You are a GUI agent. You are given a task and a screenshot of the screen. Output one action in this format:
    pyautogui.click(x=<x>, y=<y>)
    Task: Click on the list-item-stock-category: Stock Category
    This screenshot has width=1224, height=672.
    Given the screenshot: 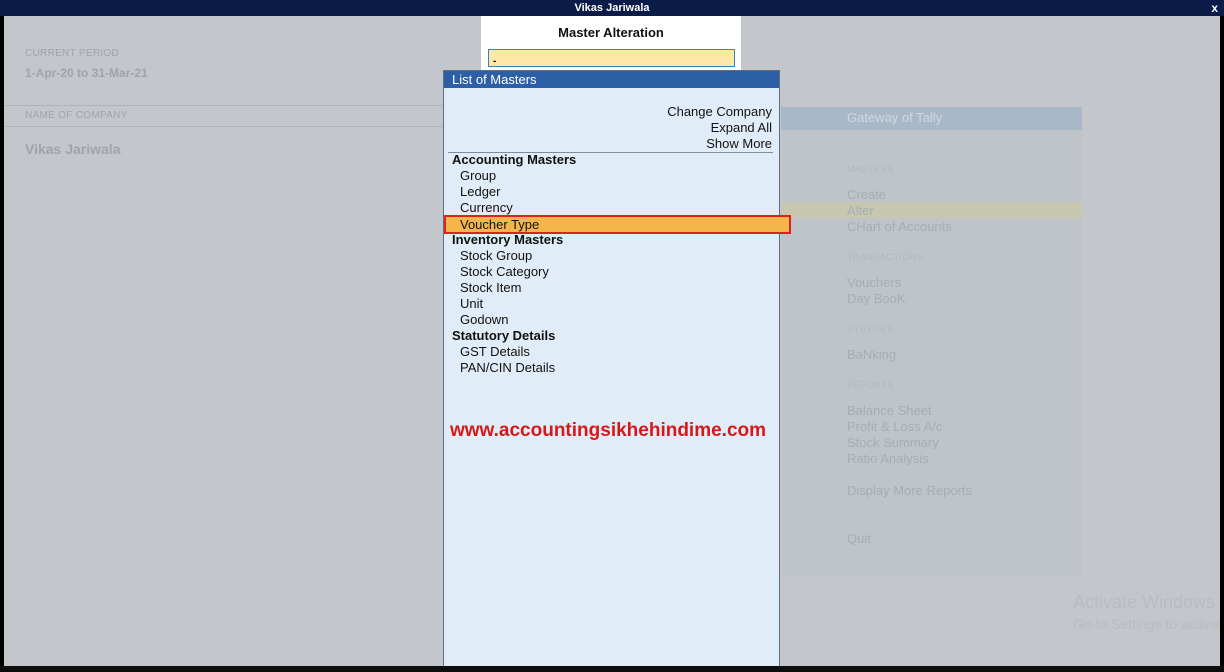 What is the action you would take?
    pyautogui.click(x=504, y=271)
    